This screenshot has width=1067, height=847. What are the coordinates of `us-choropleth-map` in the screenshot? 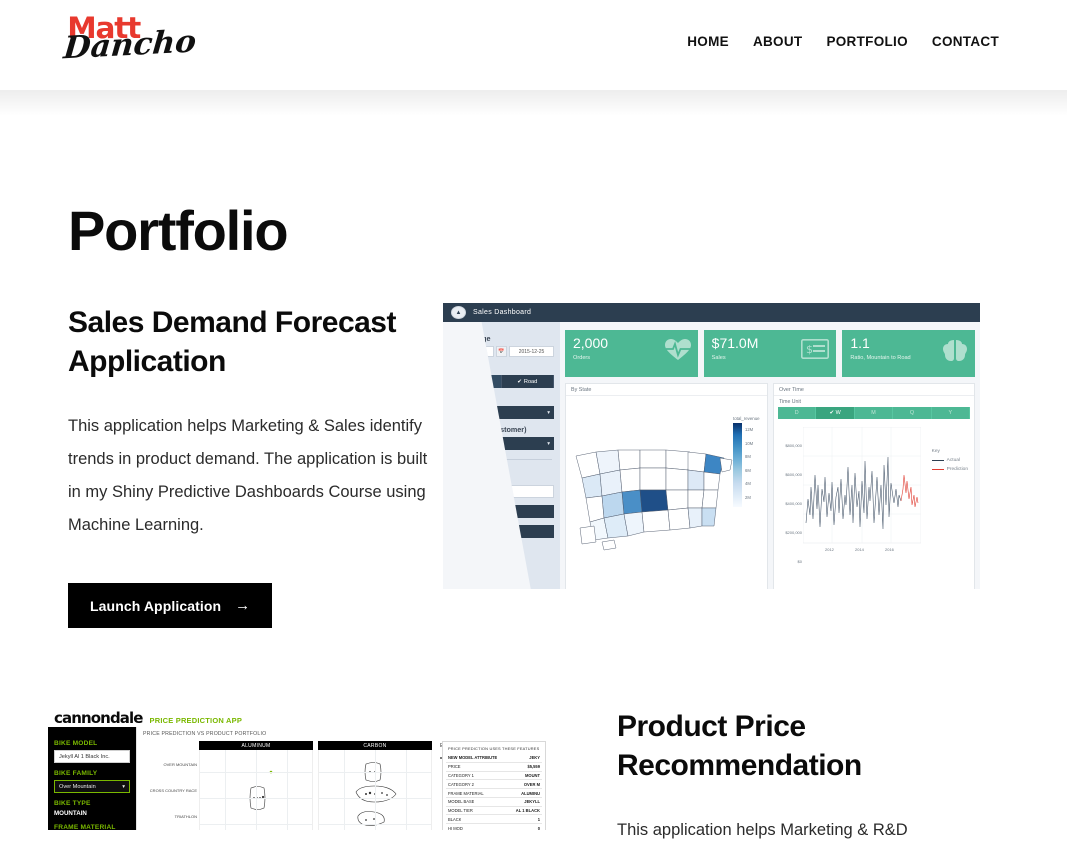 It's located at (654, 497).